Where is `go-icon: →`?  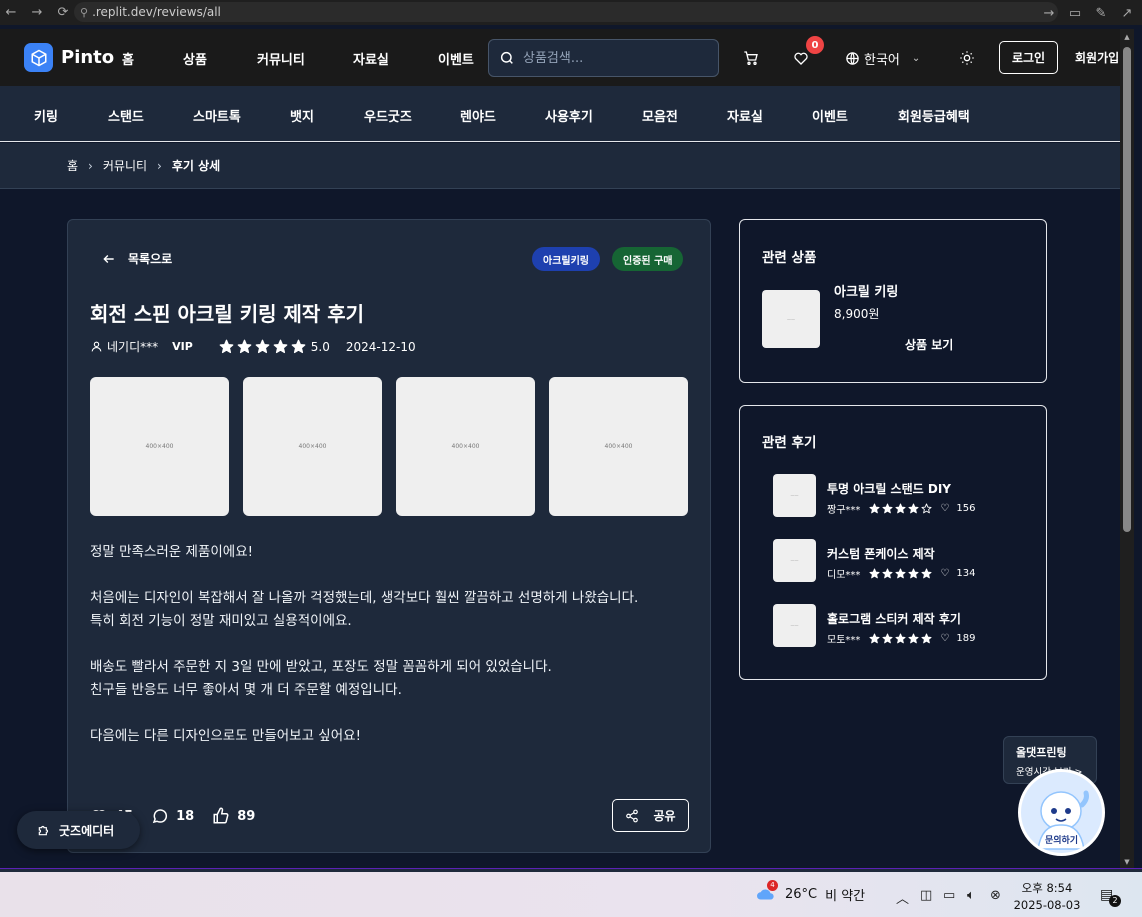
go-icon: → is located at coordinates (1049, 13).